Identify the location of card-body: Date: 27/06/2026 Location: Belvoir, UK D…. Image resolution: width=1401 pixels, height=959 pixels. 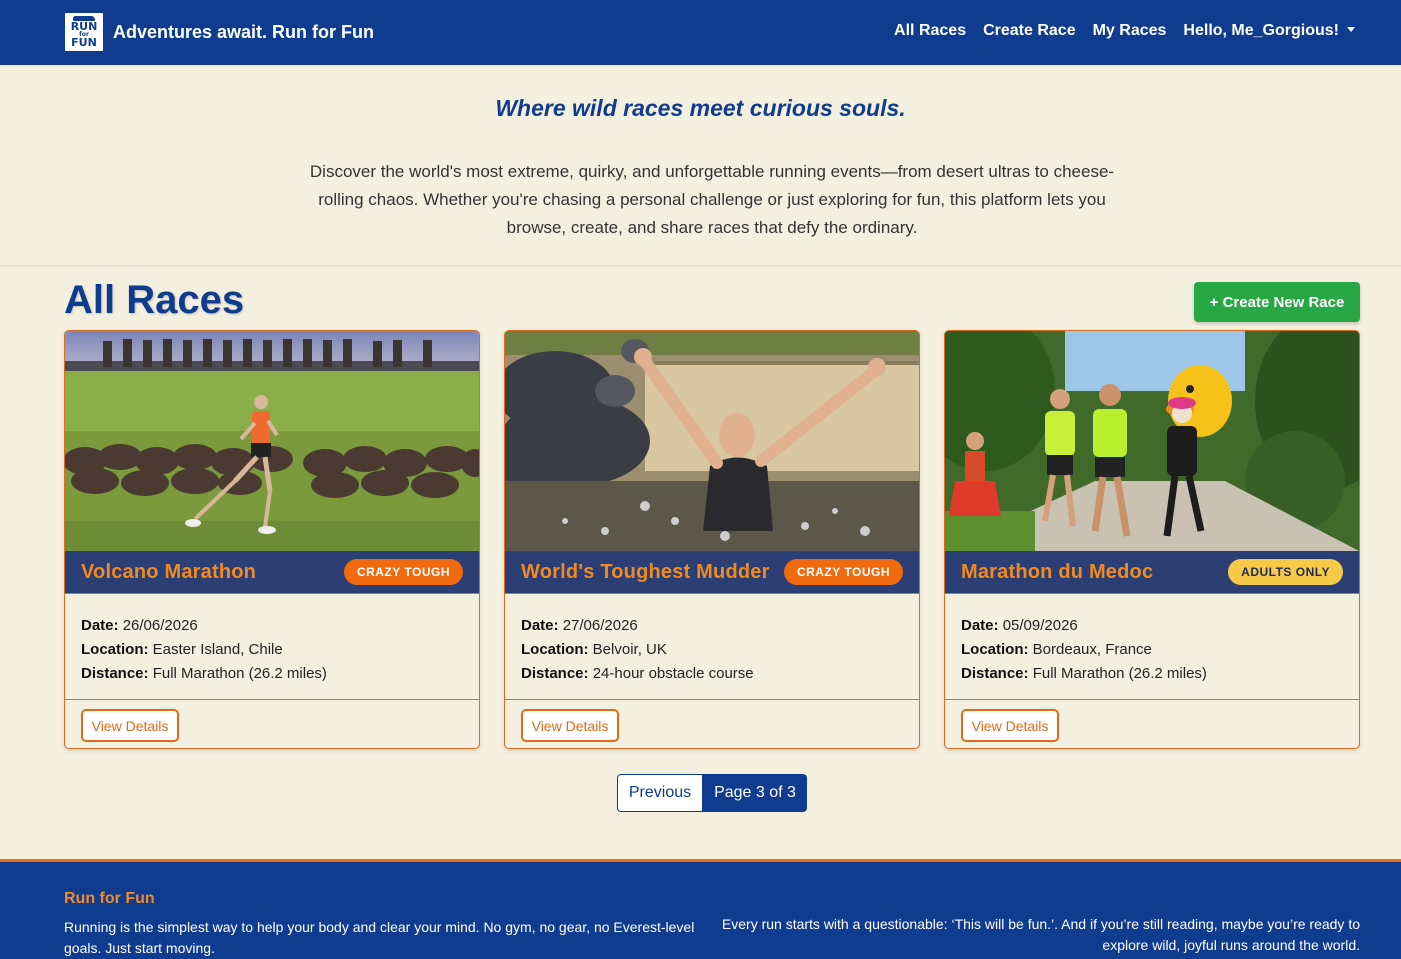
(637, 650).